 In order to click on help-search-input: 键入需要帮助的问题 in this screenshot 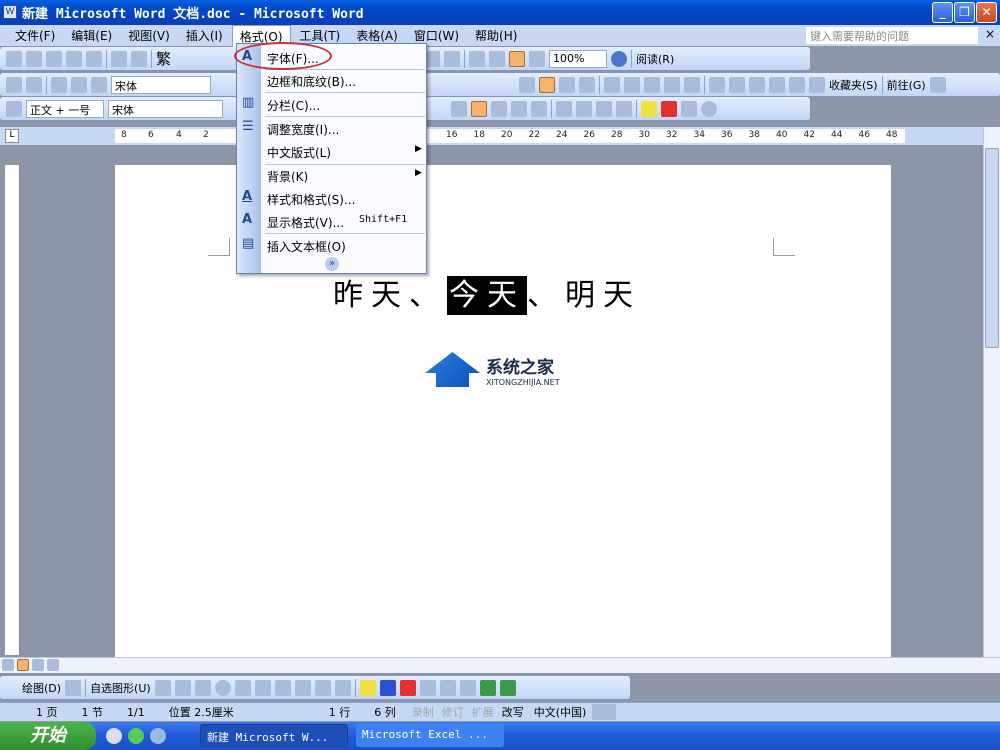, I will do `click(892, 35)`.